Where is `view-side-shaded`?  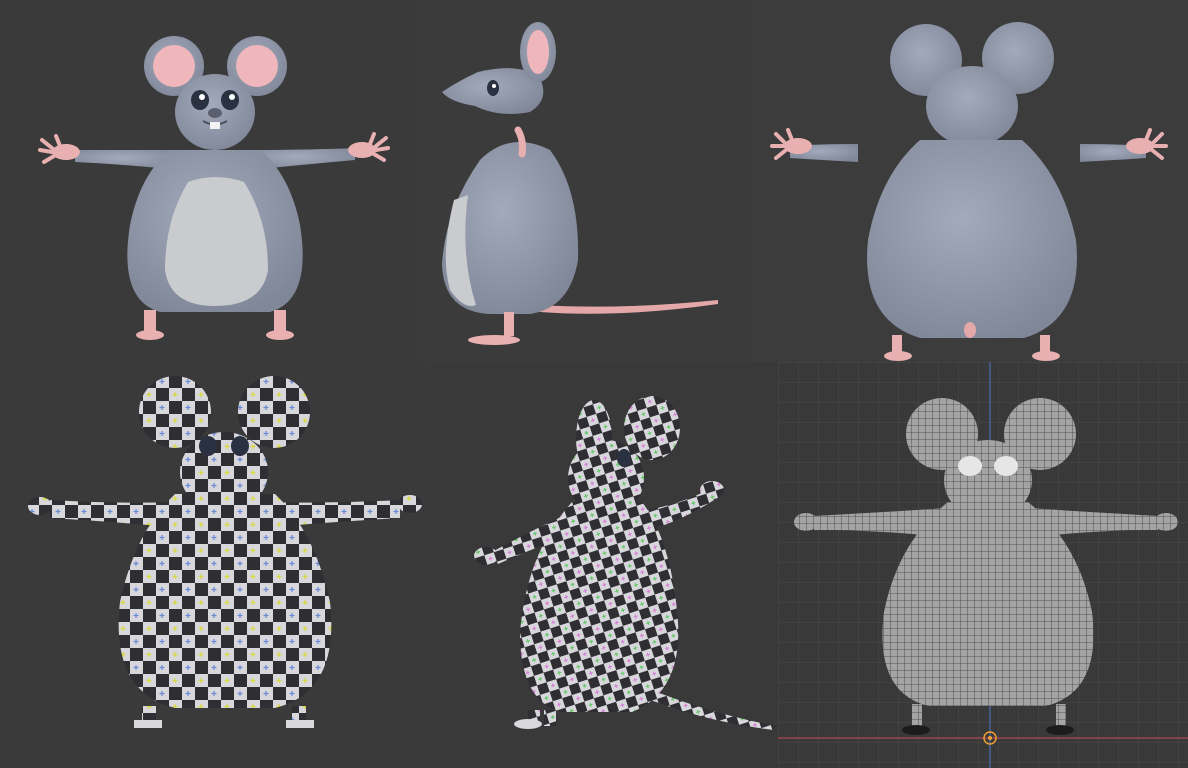
view-side-shaded is located at coordinates (585, 181).